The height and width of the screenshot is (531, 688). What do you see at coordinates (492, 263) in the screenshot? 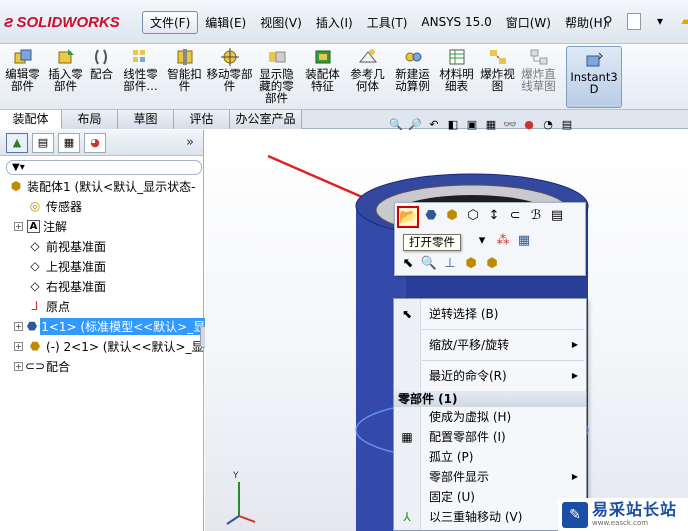
I see `show-with-dependents-icon: ⬢` at bounding box center [492, 263].